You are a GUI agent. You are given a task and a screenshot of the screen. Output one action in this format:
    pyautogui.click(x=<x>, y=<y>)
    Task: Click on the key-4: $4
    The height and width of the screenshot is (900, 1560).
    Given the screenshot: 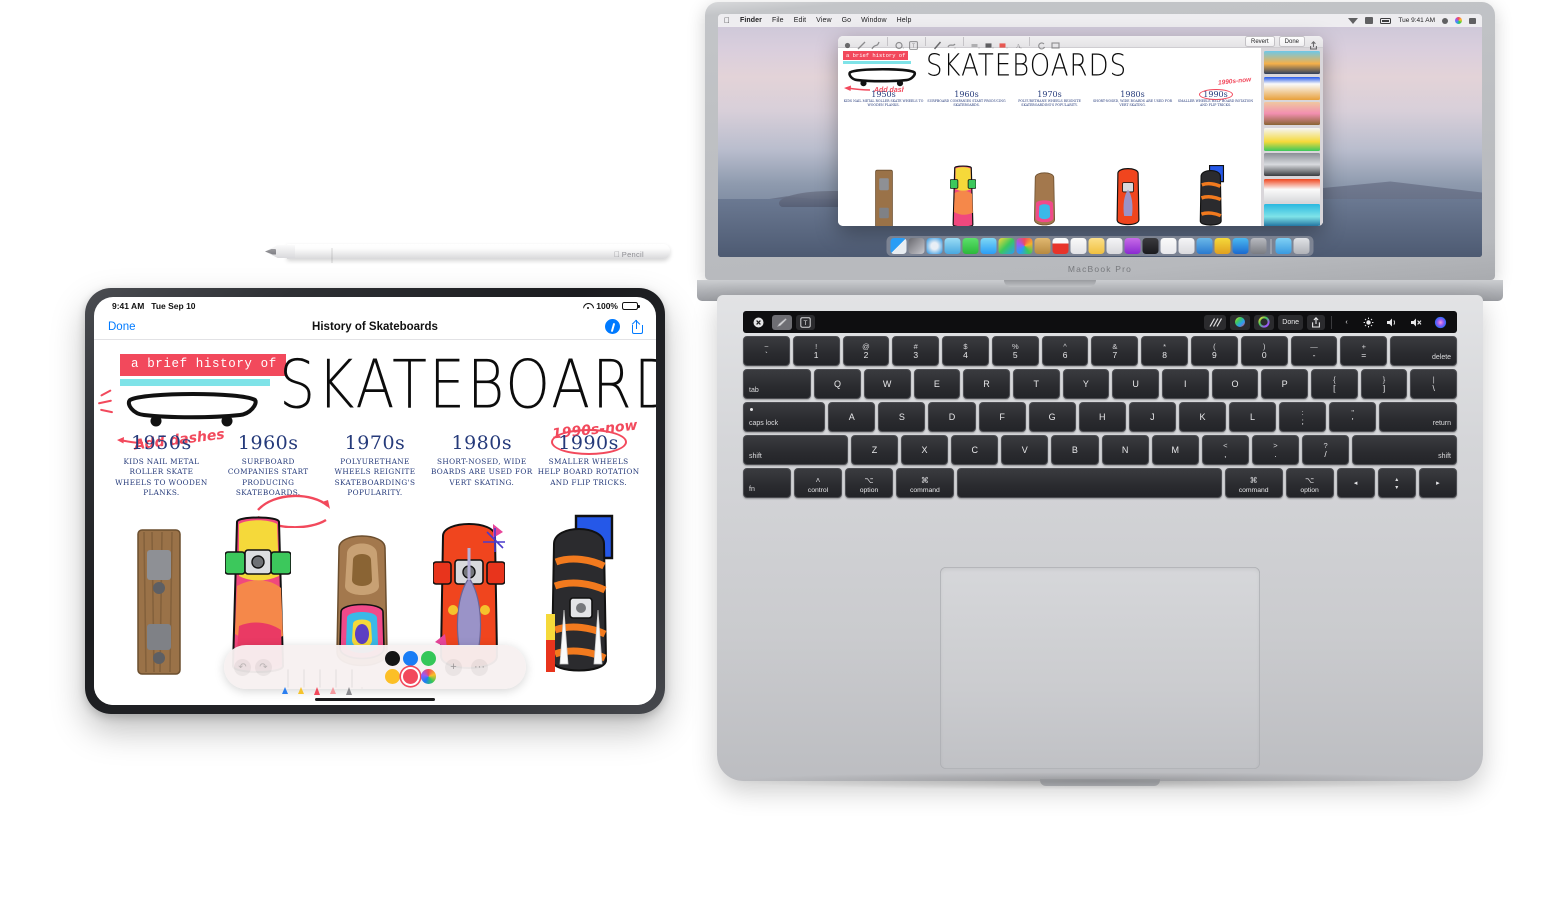 What is the action you would take?
    pyautogui.click(x=965, y=351)
    